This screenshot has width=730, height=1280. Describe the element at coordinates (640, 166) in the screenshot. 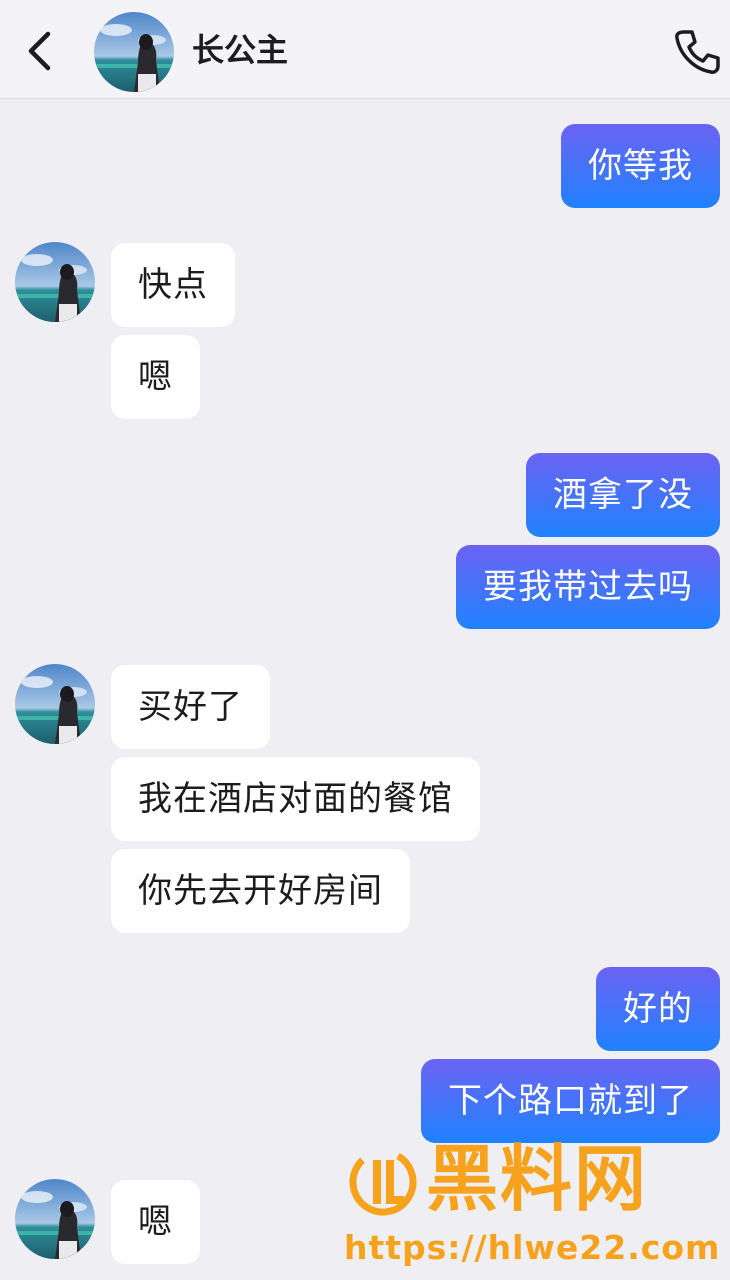

I see `outgoing-message-bubble: 你等我` at that location.